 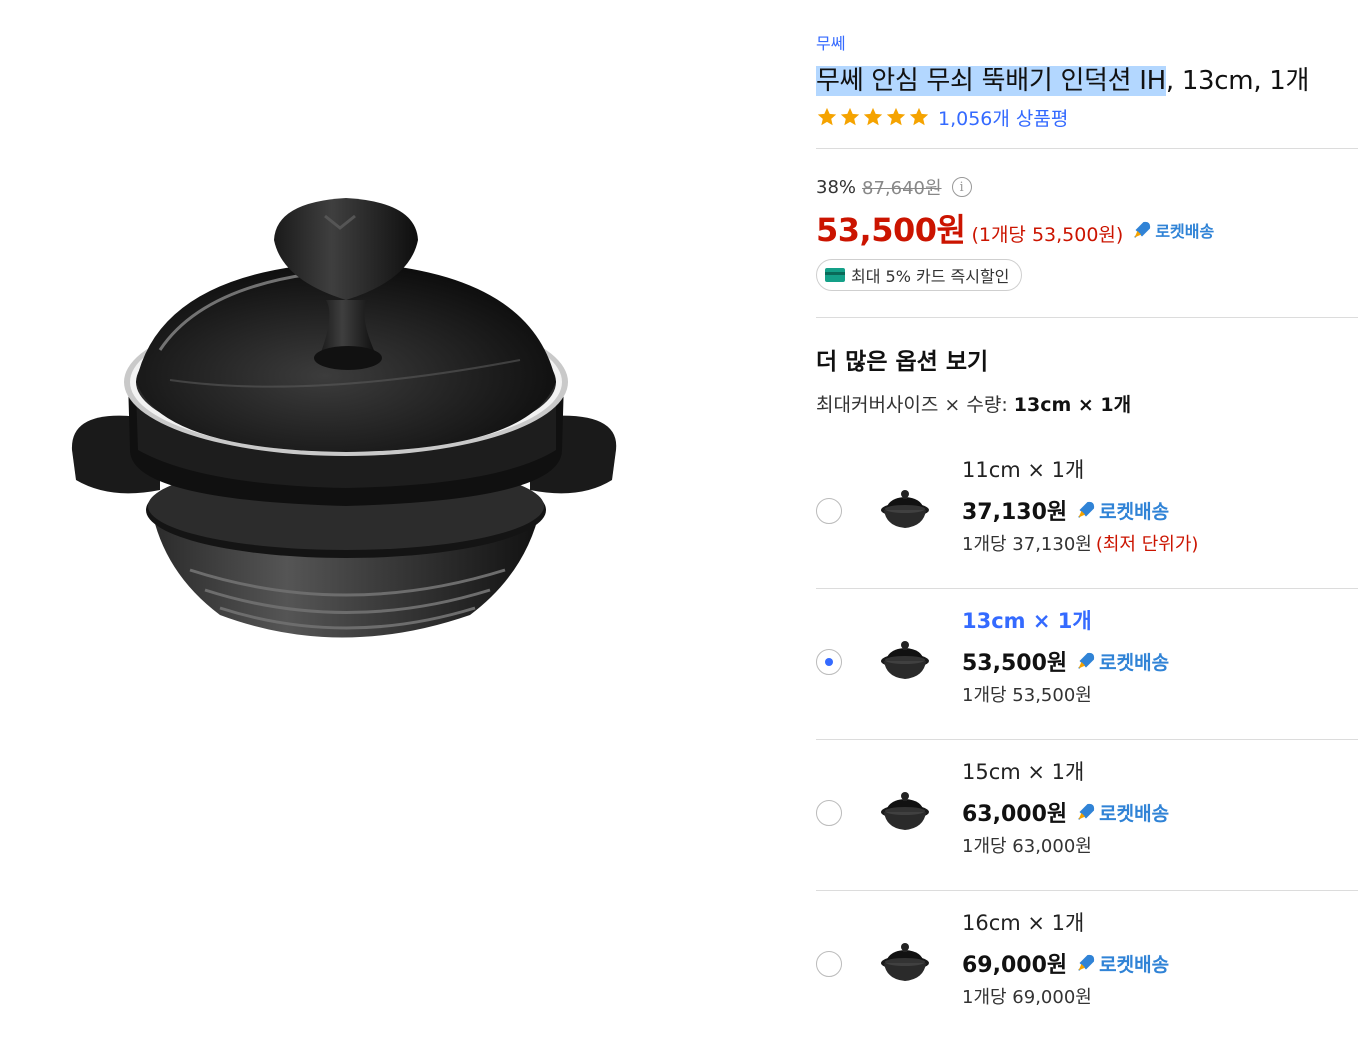 I want to click on product-title-highlight: 무쎄 안심 무쇠 뚝배기 인덕션 IH, so click(x=991, y=81).